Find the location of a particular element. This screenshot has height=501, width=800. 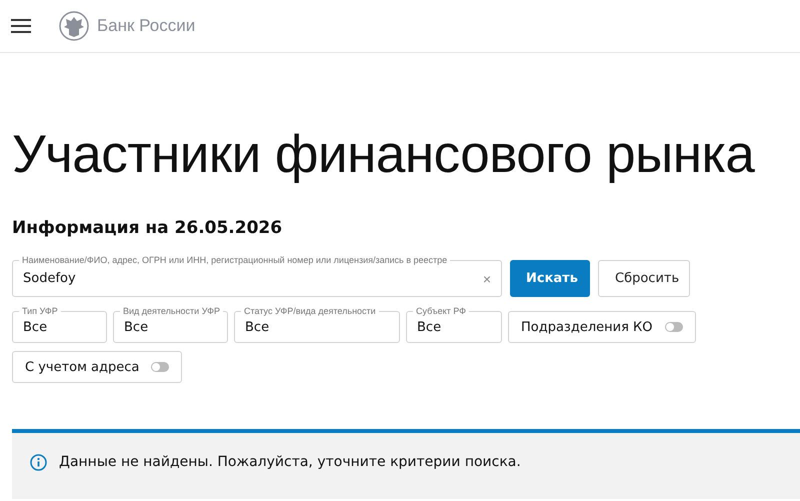

field-label: Субъект РФ is located at coordinates (441, 311).